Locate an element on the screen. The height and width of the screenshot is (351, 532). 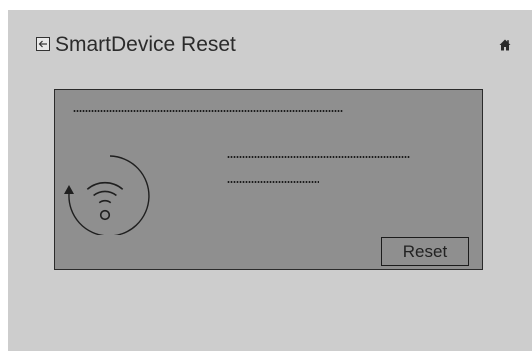
home-icon is located at coordinates (505, 44).